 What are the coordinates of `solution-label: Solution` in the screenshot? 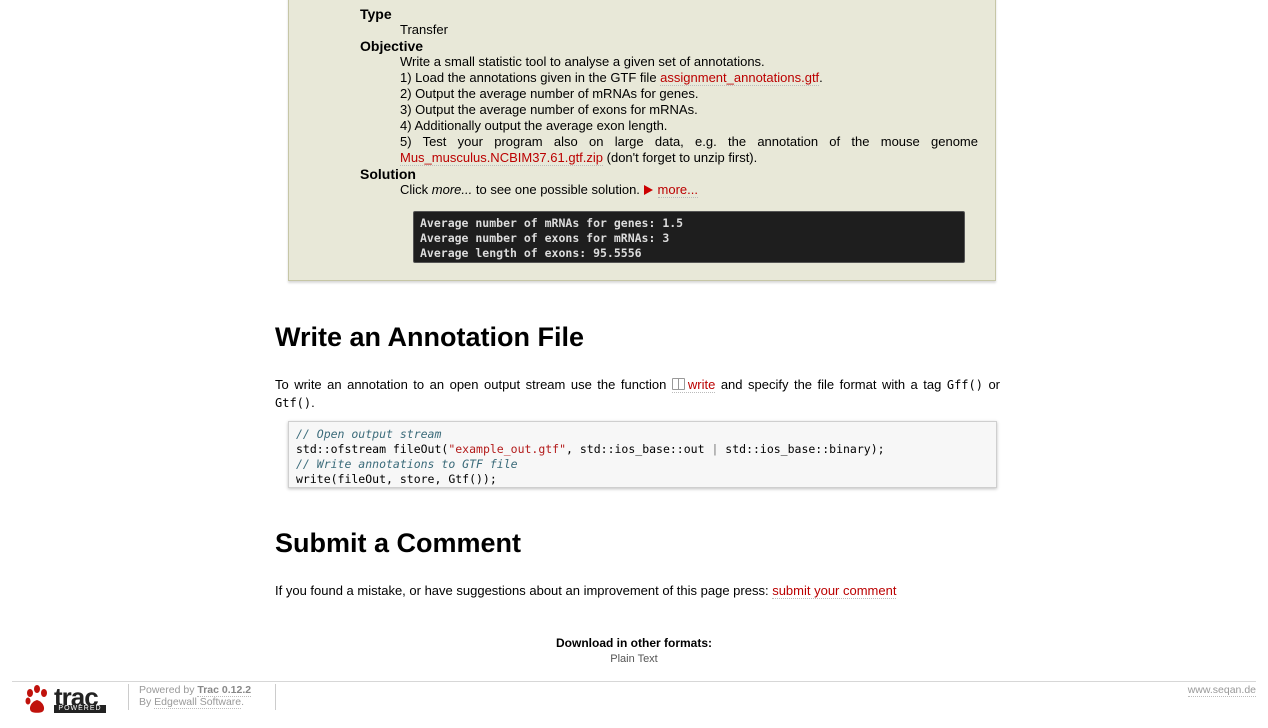 It's located at (388, 174).